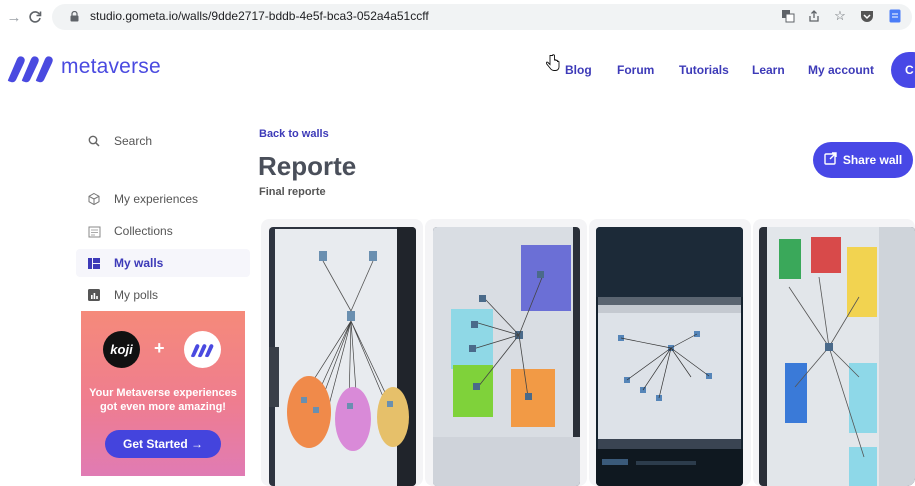  Describe the element at coordinates (94, 231) in the screenshot. I see `collection-icon` at that location.